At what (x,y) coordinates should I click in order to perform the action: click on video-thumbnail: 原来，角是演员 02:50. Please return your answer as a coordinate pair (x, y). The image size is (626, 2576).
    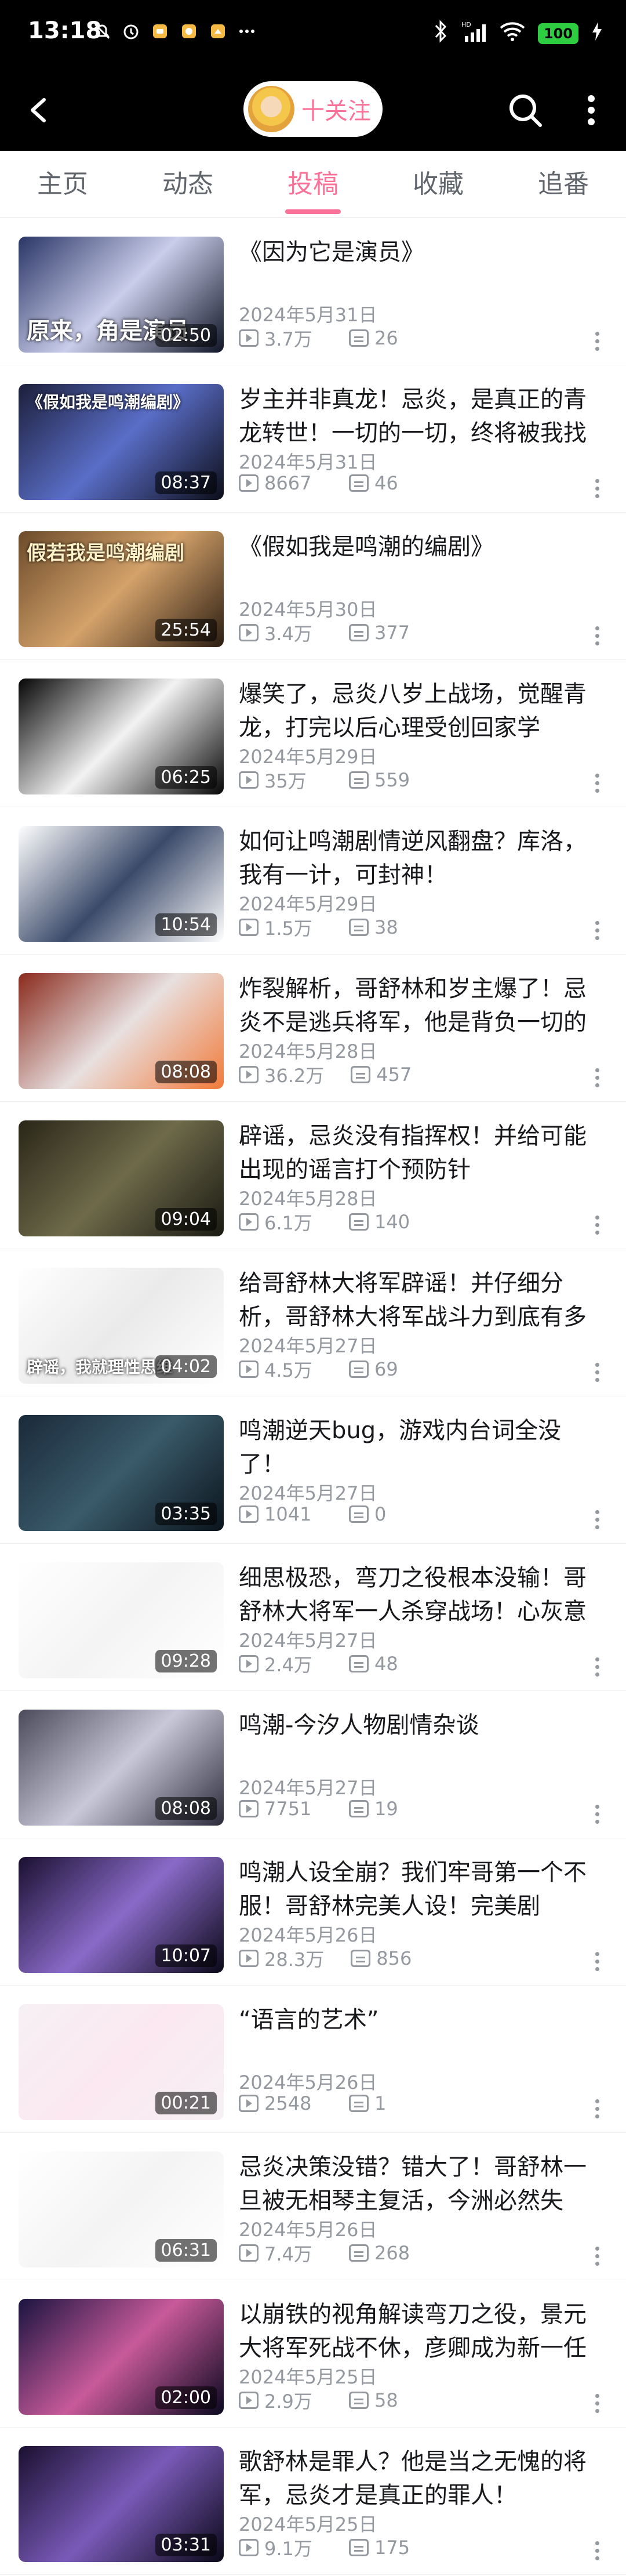
    Looking at the image, I should click on (121, 295).